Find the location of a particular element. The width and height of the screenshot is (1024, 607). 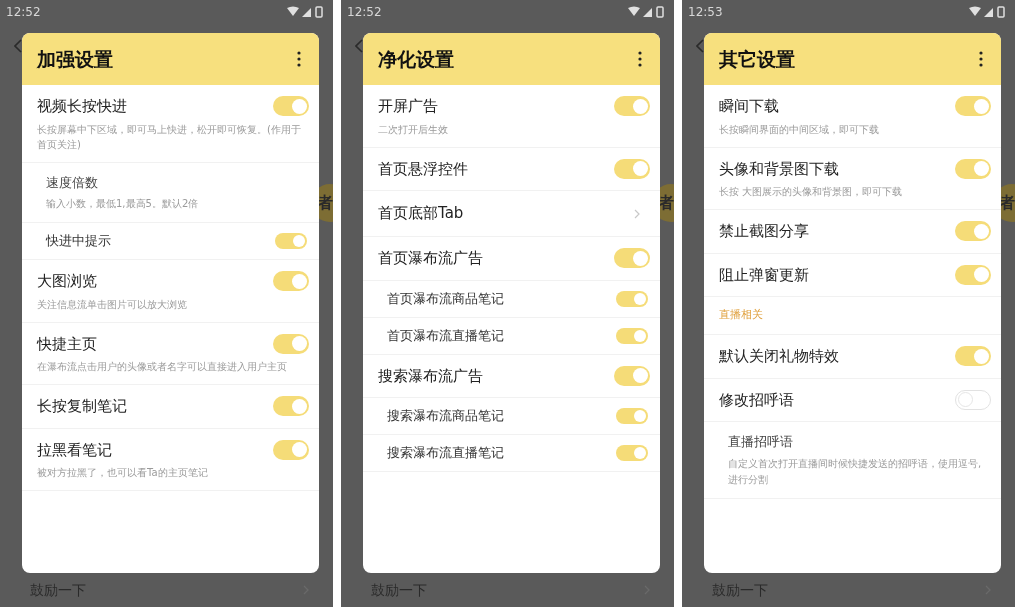

setting-title: 开屏广告 is located at coordinates (408, 106).